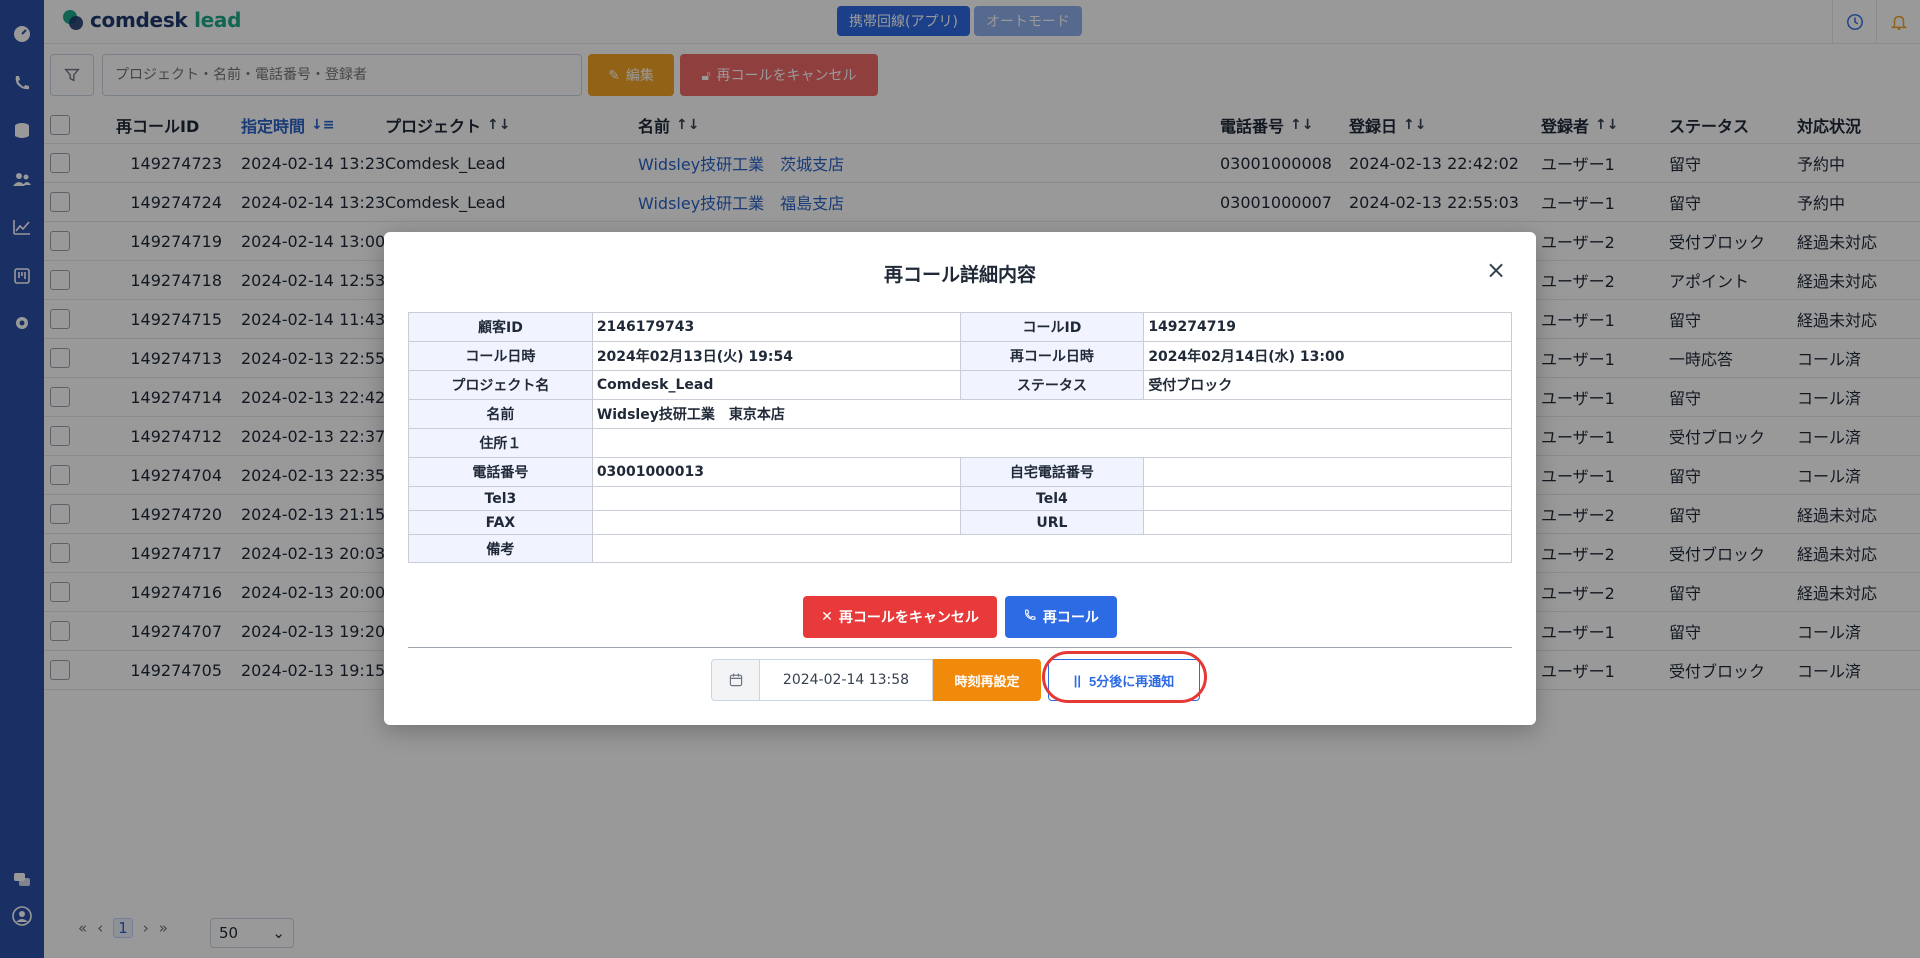 The width and height of the screenshot is (1920, 958). What do you see at coordinates (1052, 498) in the screenshot?
I see `label-tel4: Tel4` at bounding box center [1052, 498].